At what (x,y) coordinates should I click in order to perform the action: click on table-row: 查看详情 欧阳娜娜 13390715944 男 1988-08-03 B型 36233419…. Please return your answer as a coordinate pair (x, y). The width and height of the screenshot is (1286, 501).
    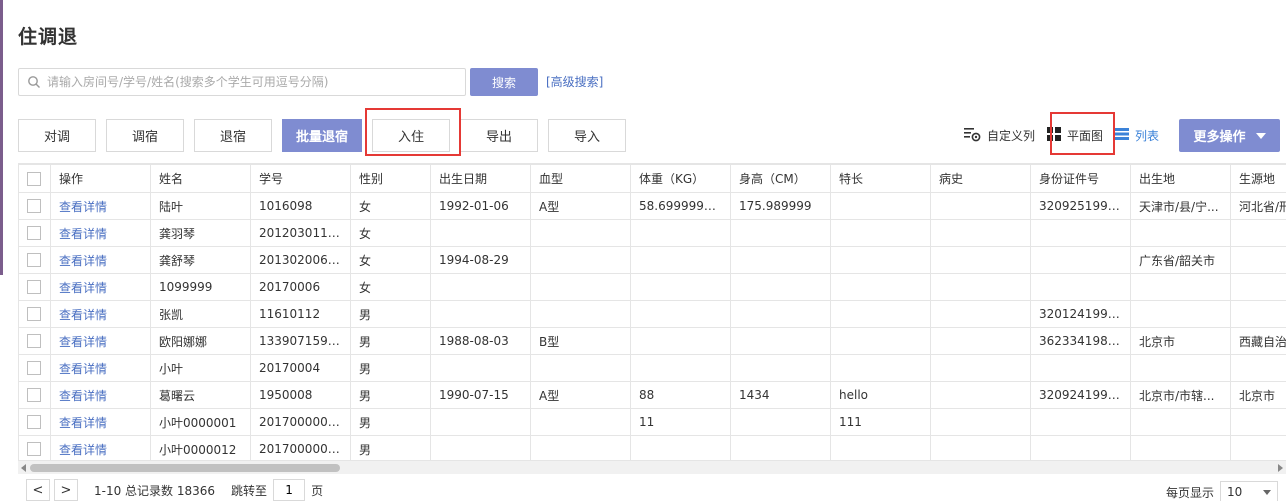
    Looking at the image, I should click on (652, 341).